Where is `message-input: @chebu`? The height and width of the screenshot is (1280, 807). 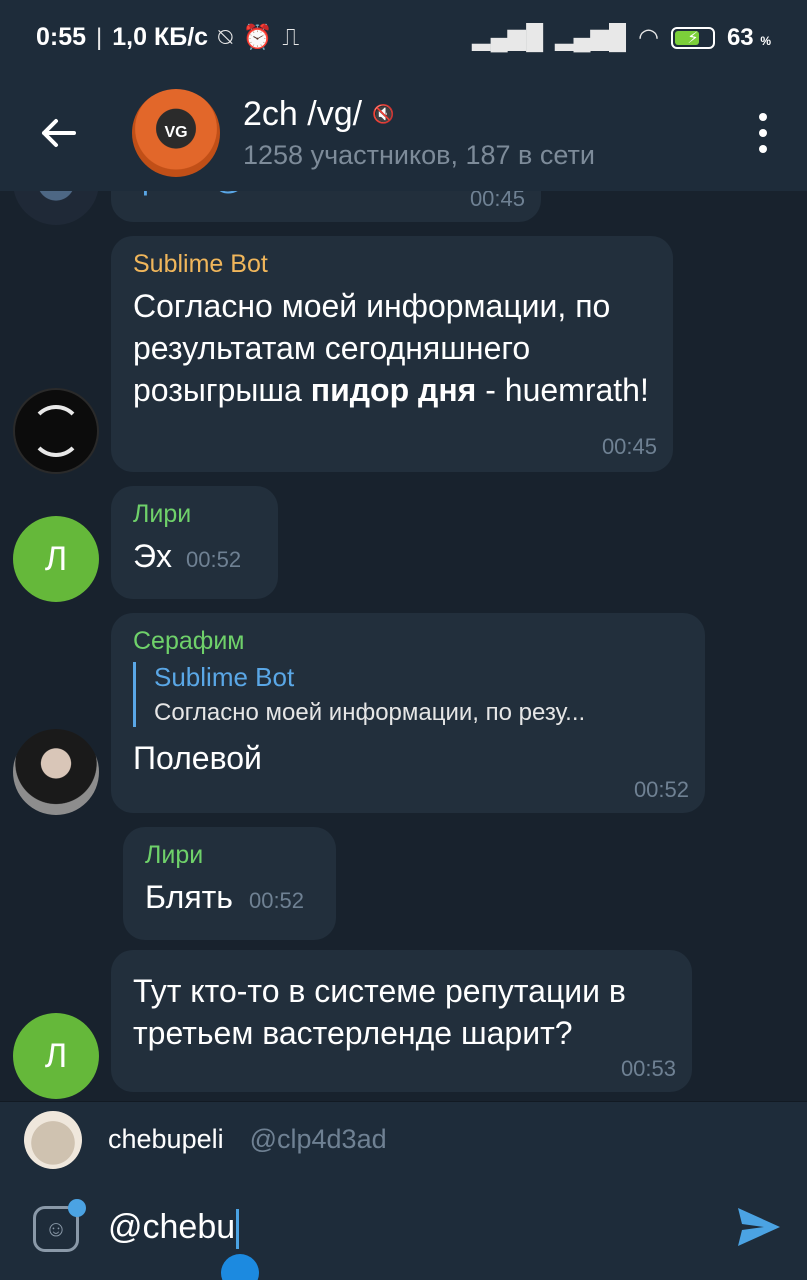 message-input: @chebu is located at coordinates (184, 1244).